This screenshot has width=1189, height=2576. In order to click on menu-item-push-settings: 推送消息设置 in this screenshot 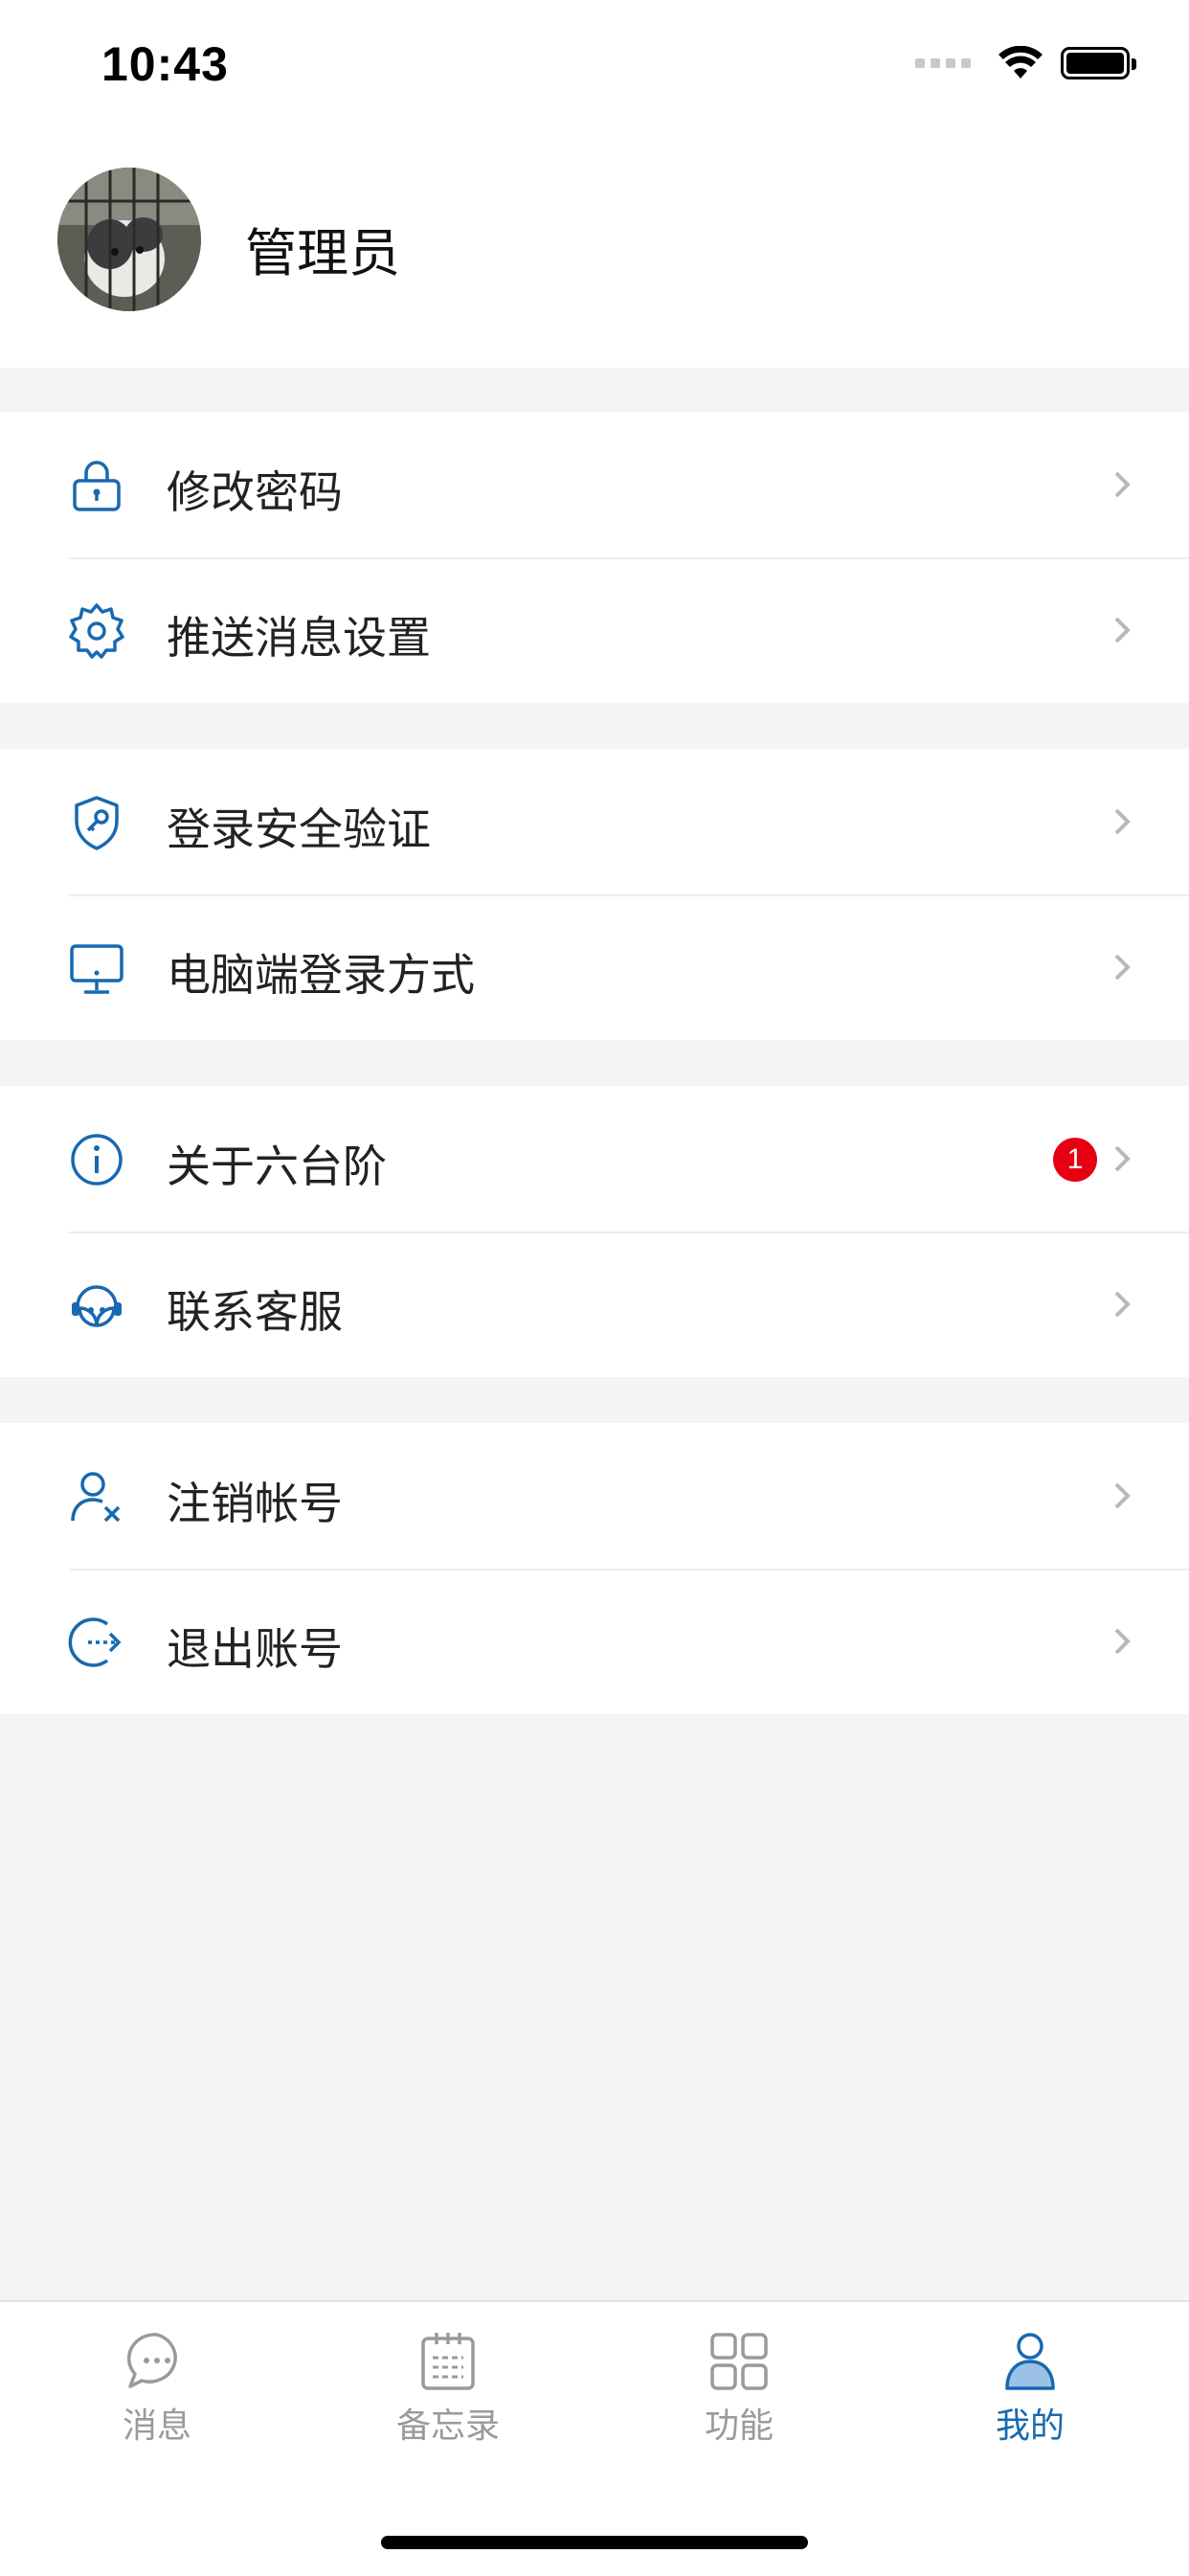, I will do `click(594, 630)`.